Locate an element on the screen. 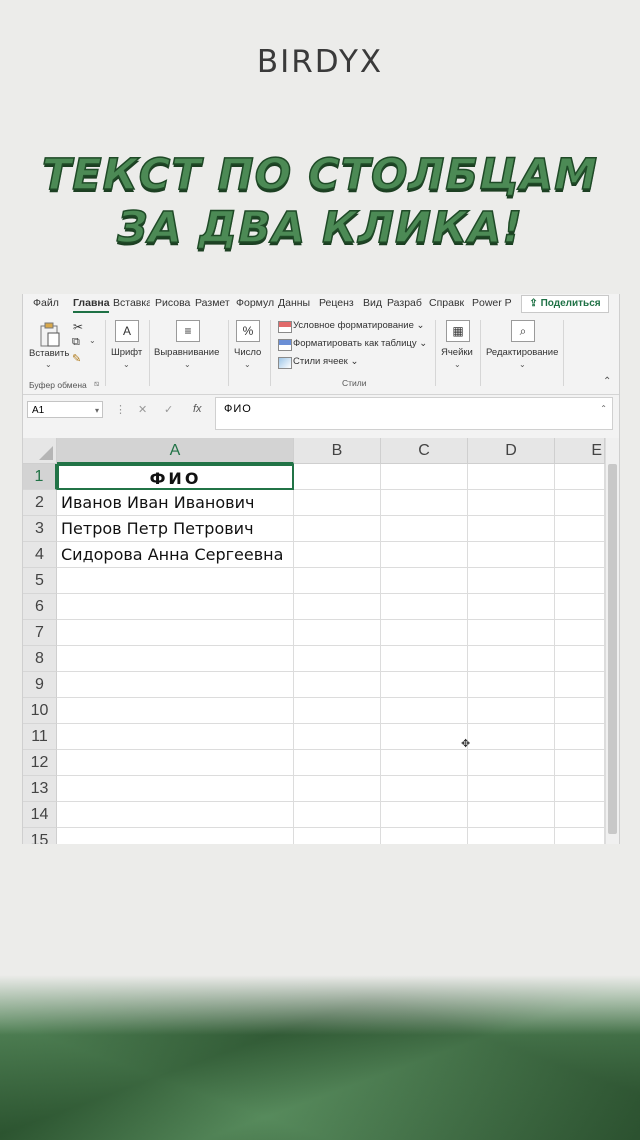  cells-button: Ячейки is located at coordinates (457, 352).